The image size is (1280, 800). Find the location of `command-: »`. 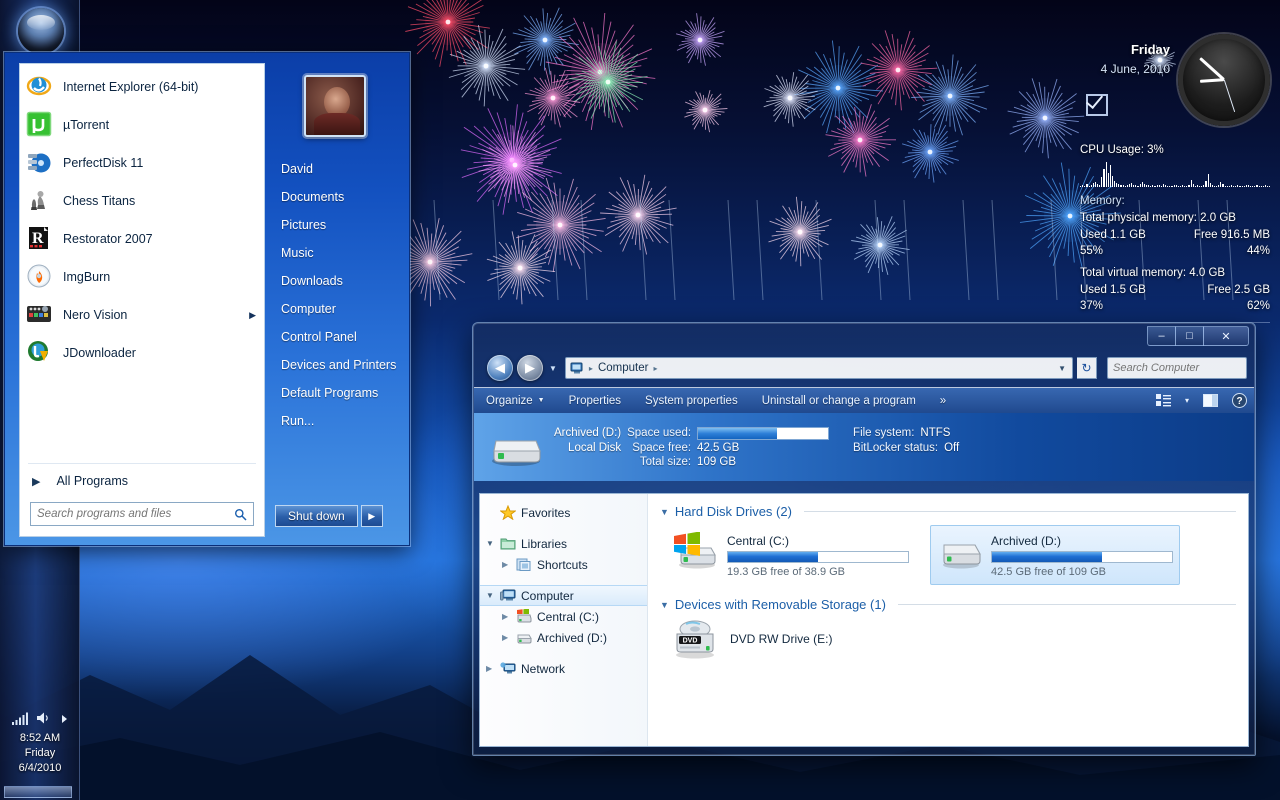

command-: » is located at coordinates (943, 401).